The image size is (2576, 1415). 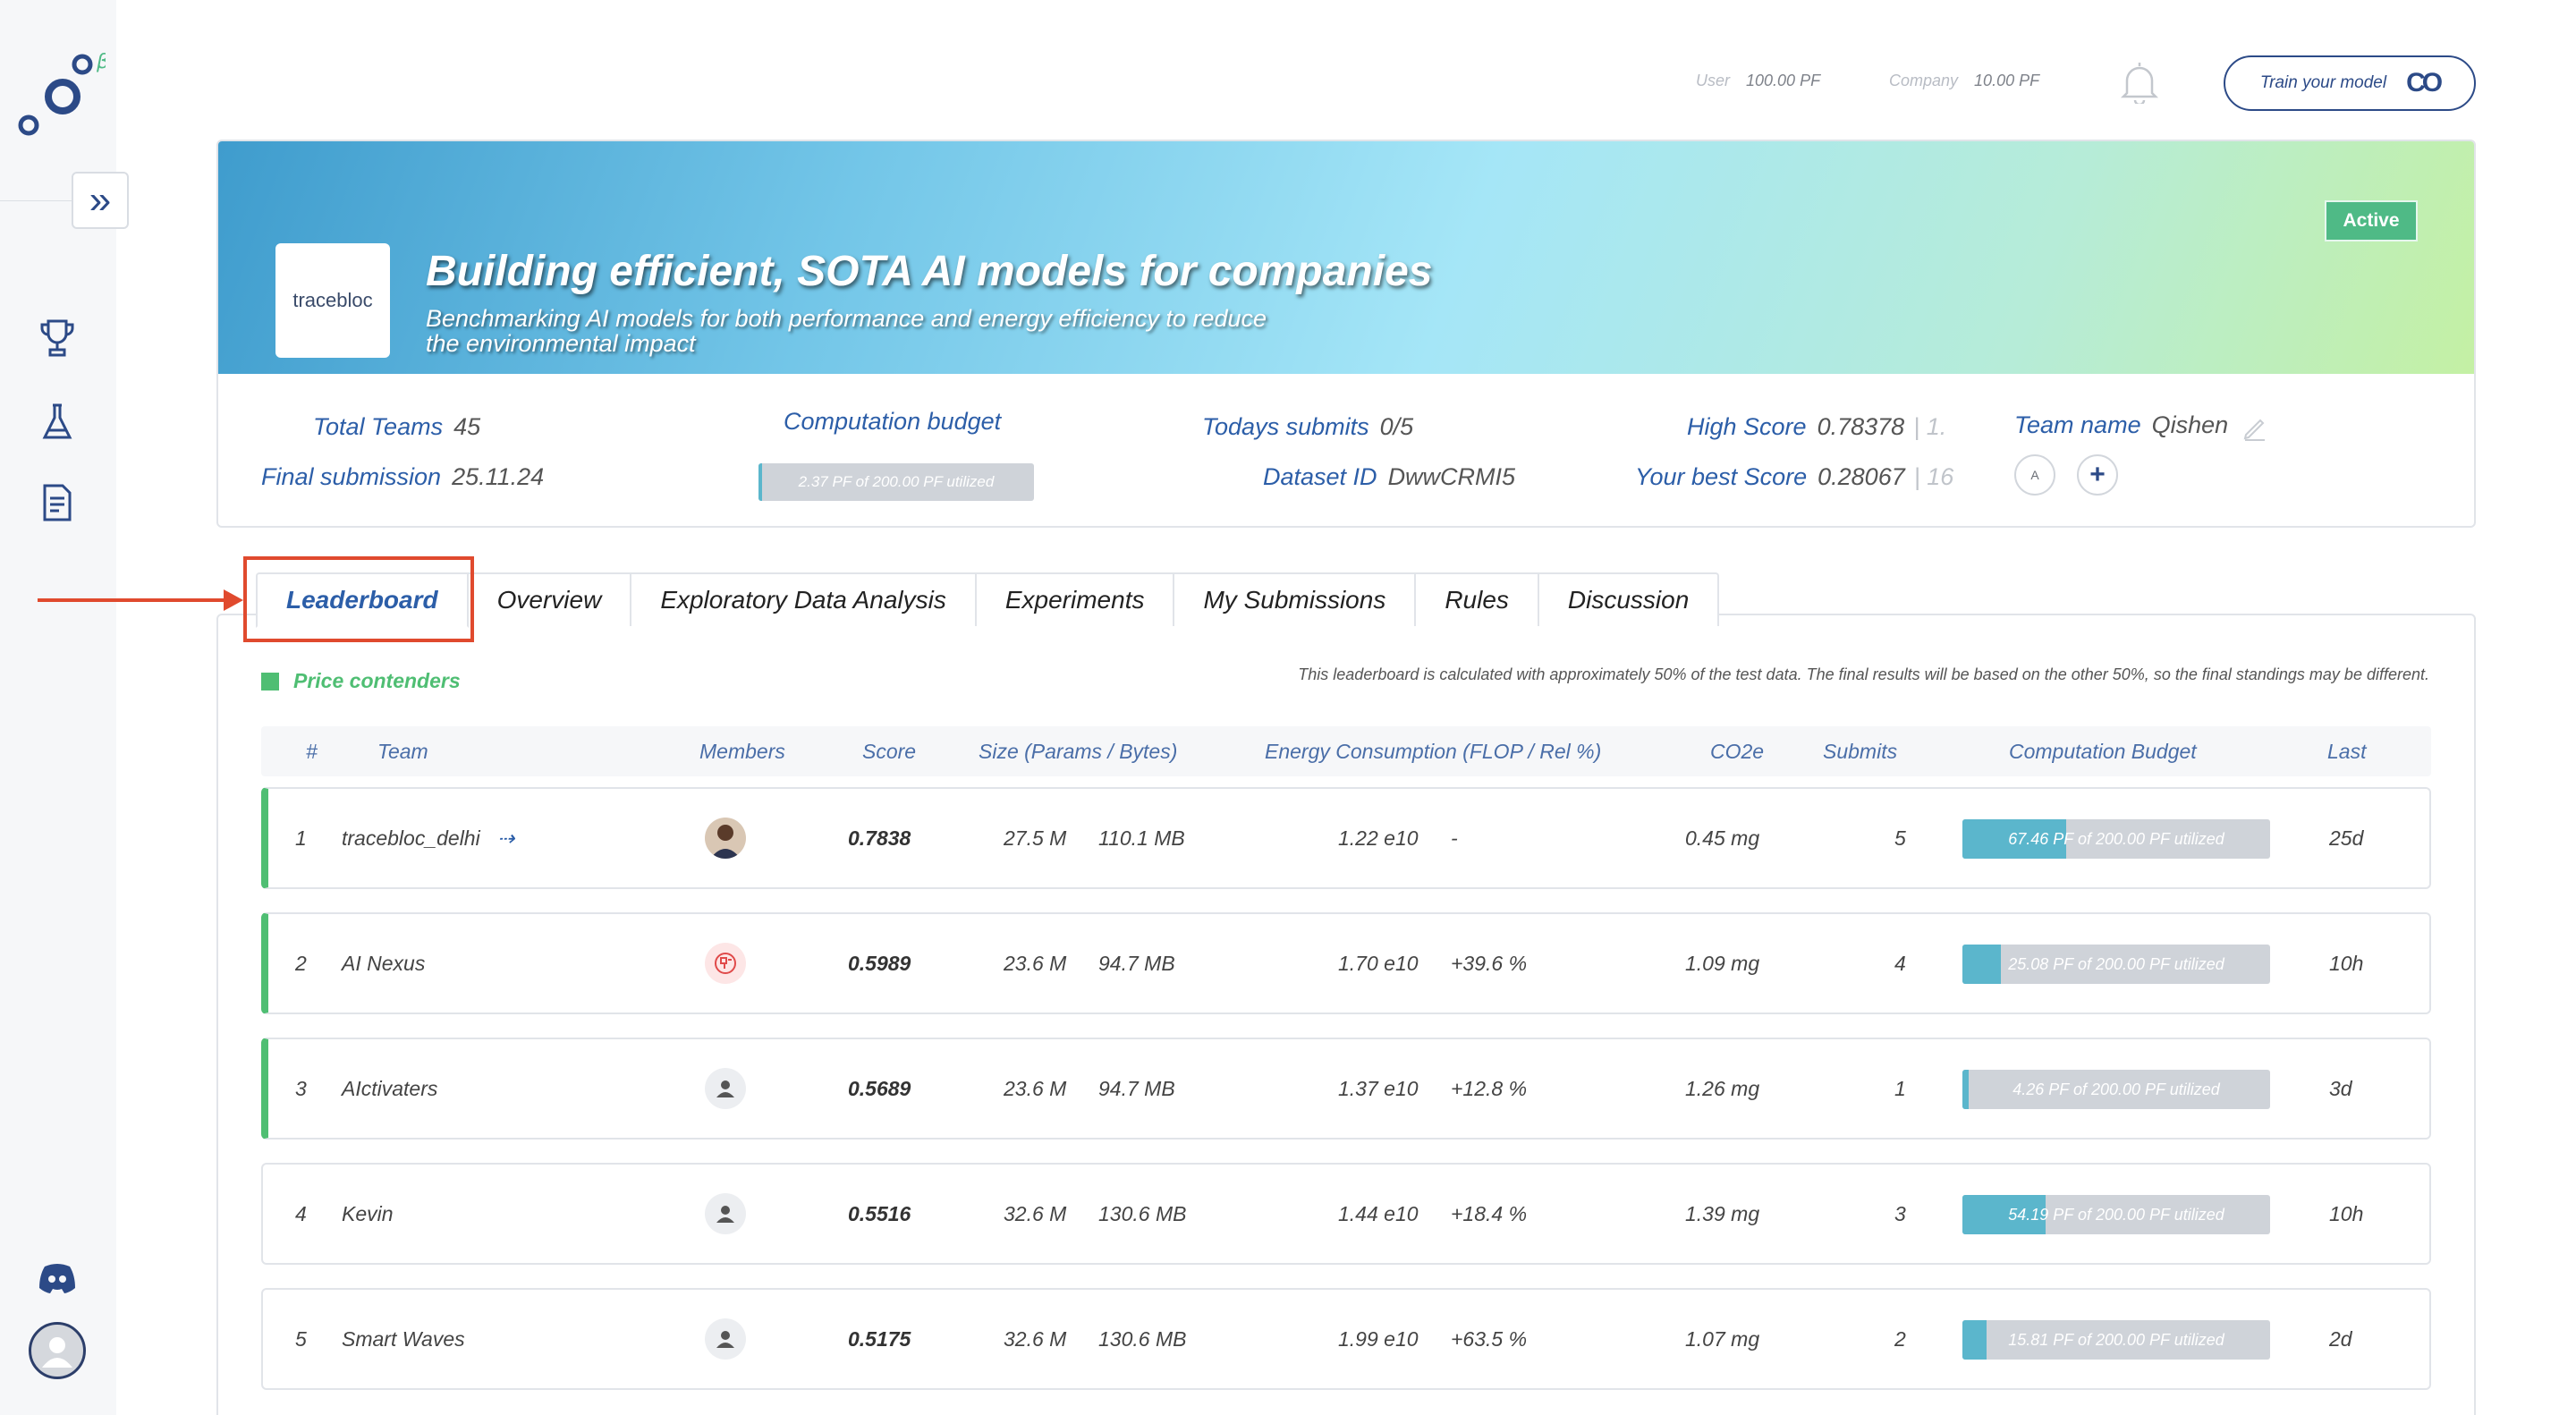 What do you see at coordinates (896, 482) in the screenshot?
I see `computation-budget-text: 2.37 PF of 200.00 PF utilized` at bounding box center [896, 482].